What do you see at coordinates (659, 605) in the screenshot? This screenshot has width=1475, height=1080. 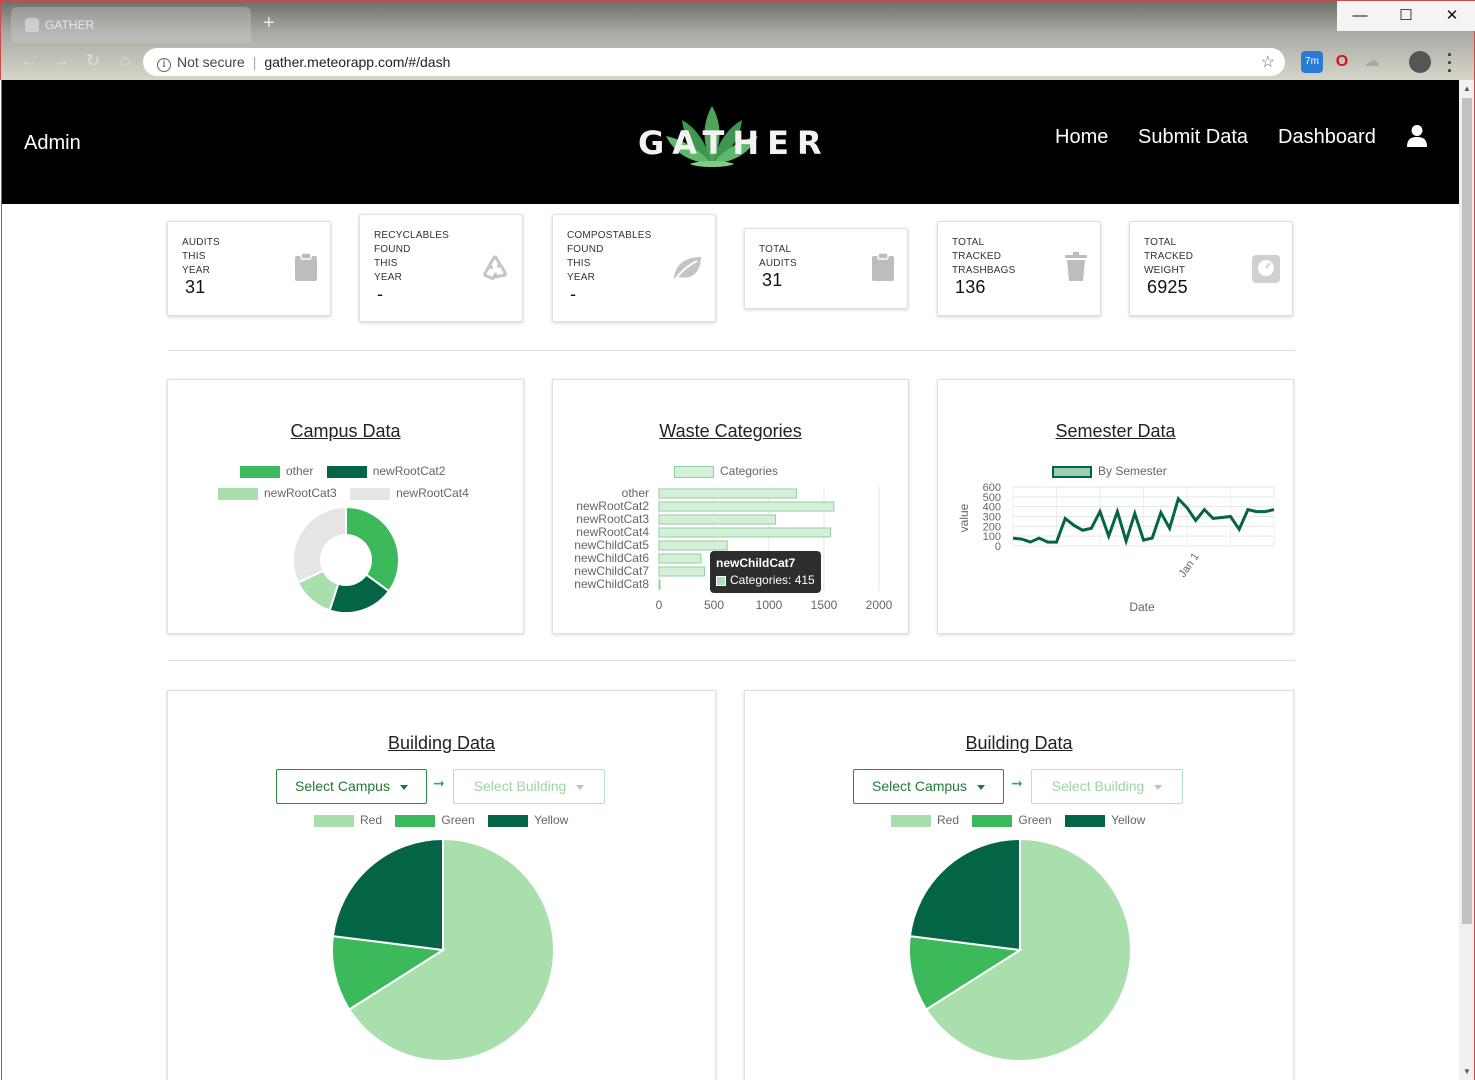 I see `x-tick-label: 0` at bounding box center [659, 605].